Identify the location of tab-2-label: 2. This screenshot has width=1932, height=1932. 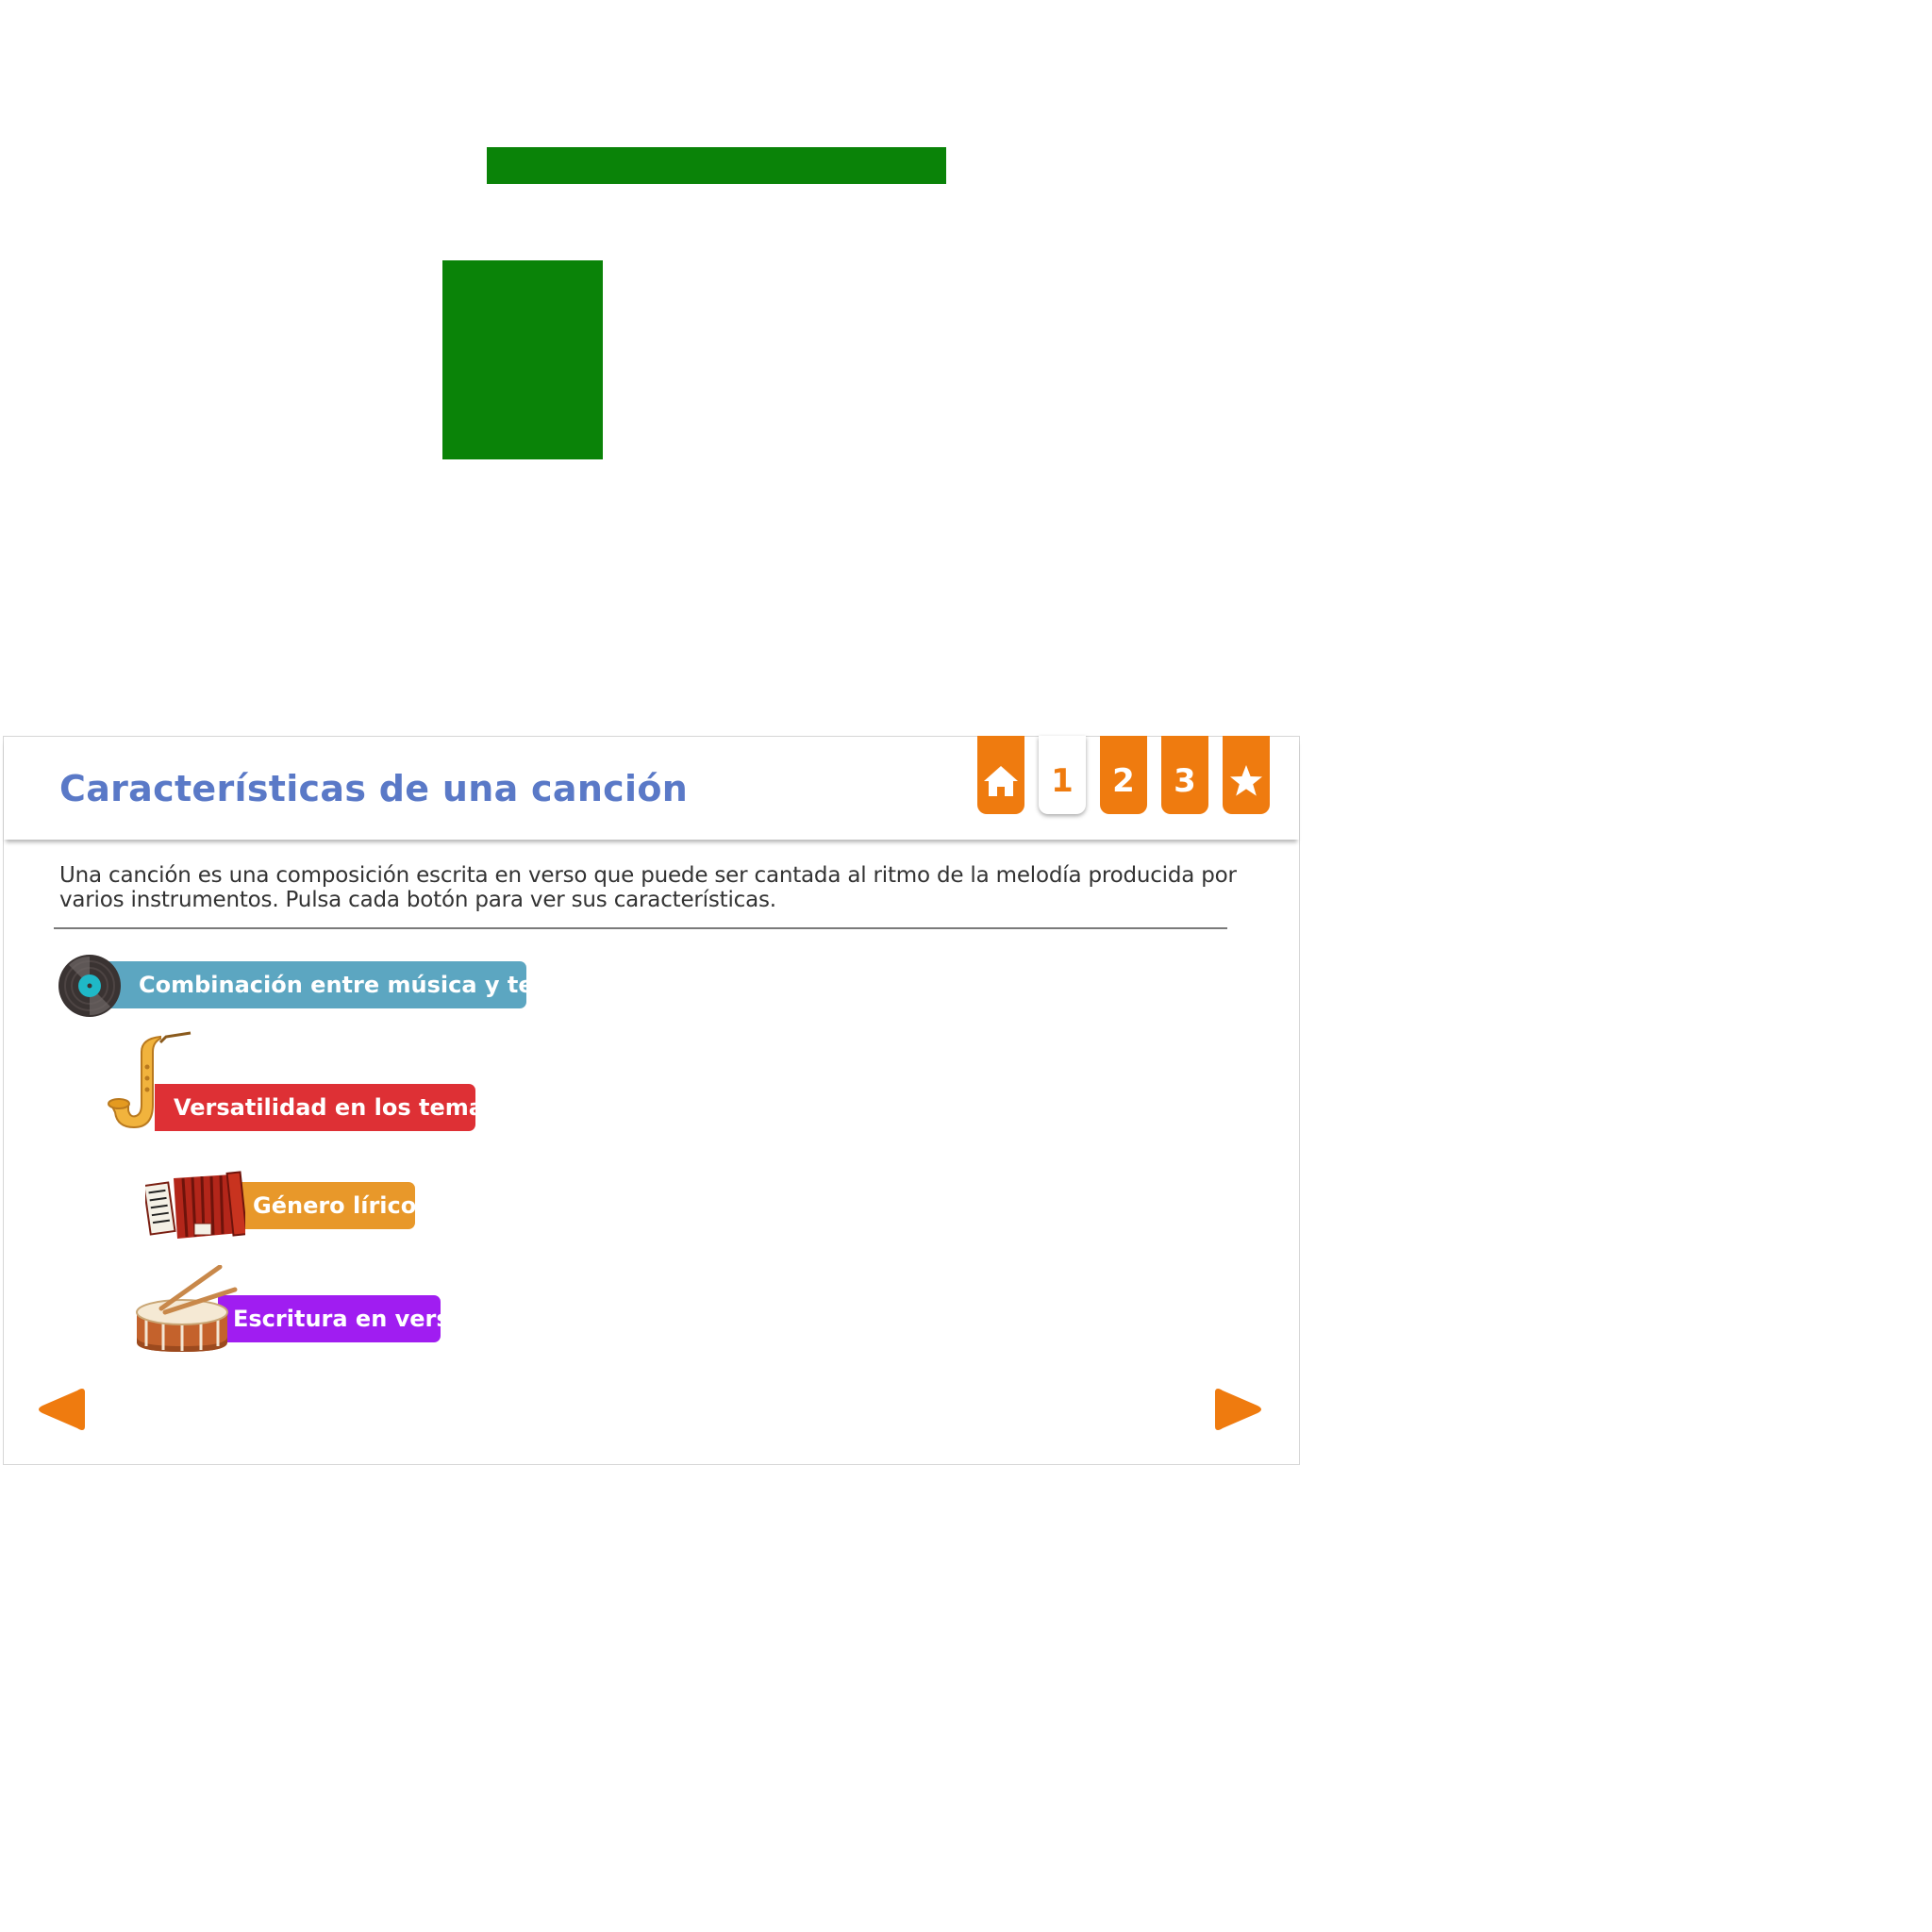
(1123, 780).